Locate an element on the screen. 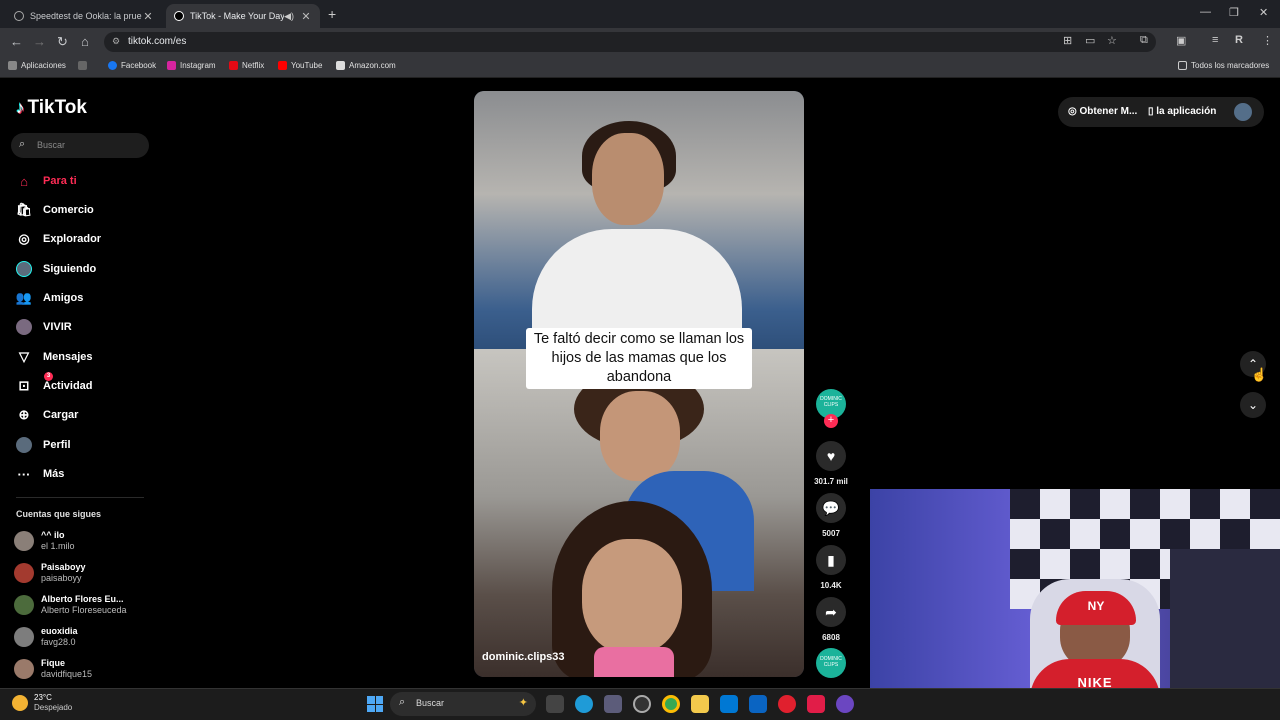 The width and height of the screenshot is (1280, 720). speedtest-favicon-icon is located at coordinates (19, 16).